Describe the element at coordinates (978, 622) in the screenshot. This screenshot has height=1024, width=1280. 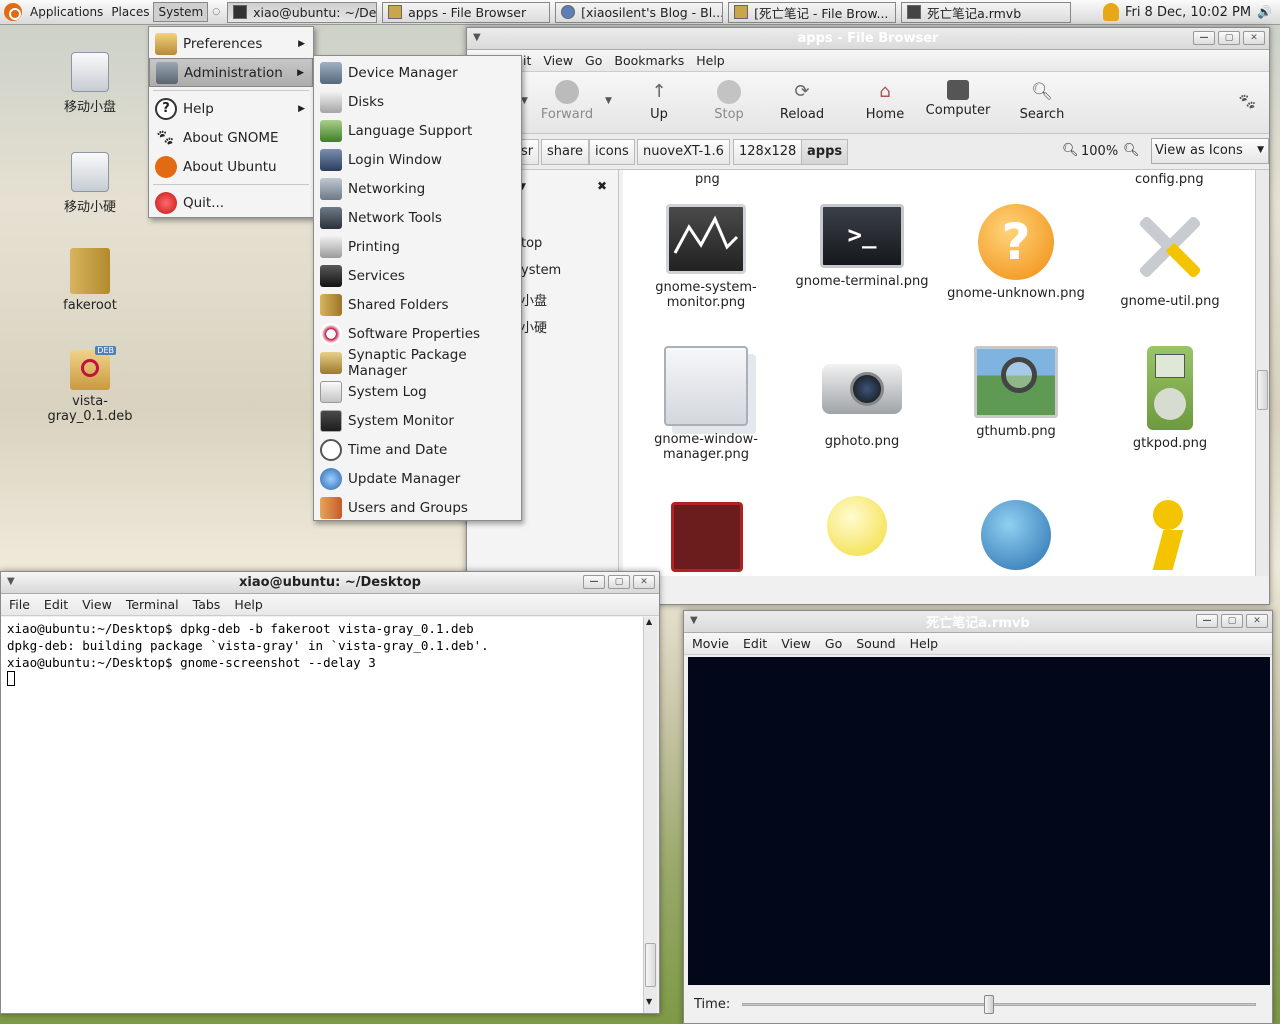
I see `player-titlebar: ▼ 死亡笔记a.rmvb — ▢ ✕` at that location.